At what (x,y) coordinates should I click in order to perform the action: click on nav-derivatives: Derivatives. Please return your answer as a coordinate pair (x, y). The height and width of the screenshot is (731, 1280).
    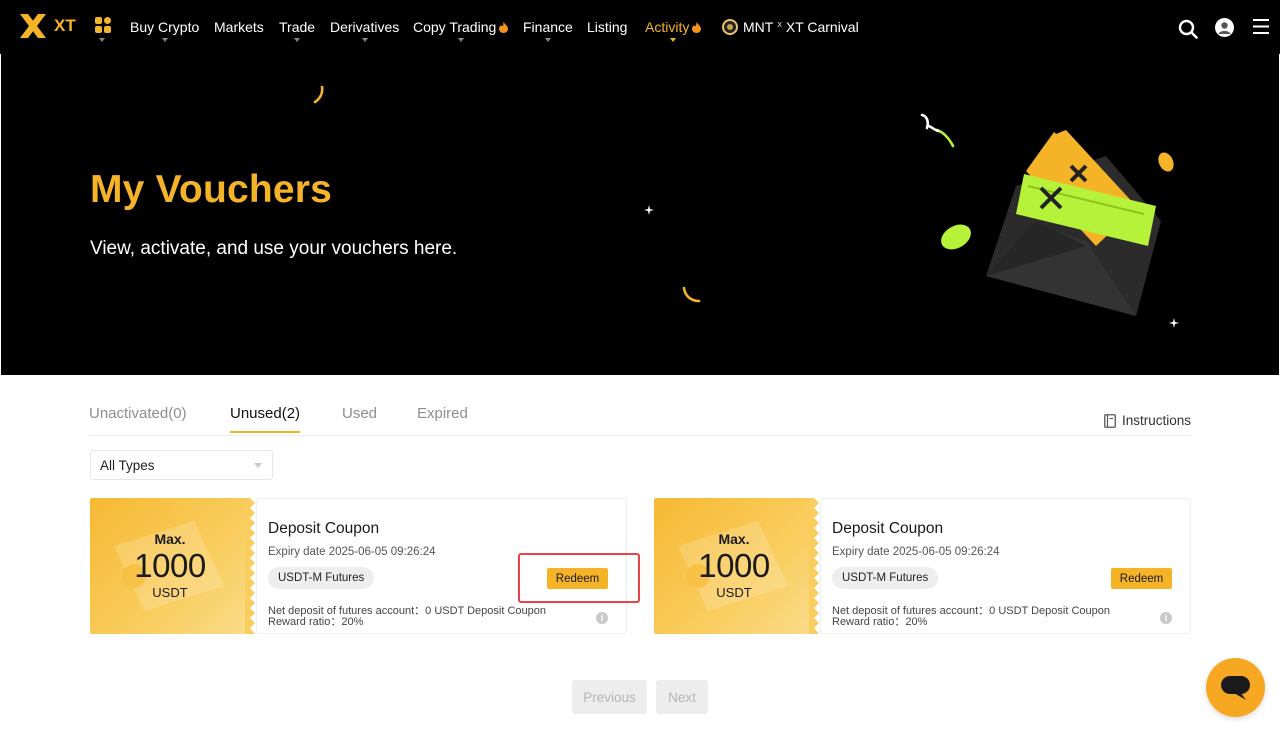
    Looking at the image, I should click on (364, 27).